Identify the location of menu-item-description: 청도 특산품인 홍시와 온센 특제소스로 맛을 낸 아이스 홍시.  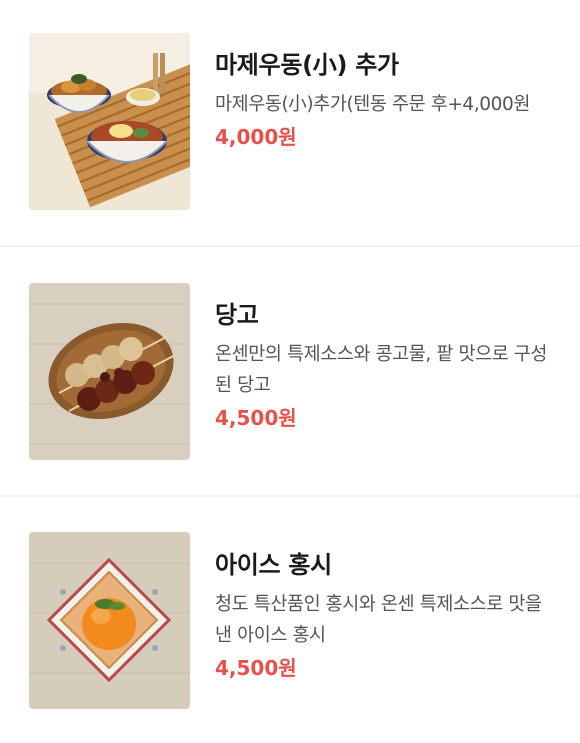
(378, 620).